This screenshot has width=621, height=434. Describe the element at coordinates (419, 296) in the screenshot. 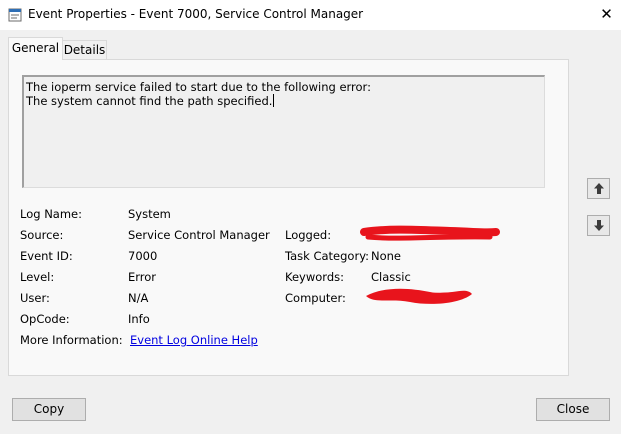

I see `computer-value-redaction` at that location.